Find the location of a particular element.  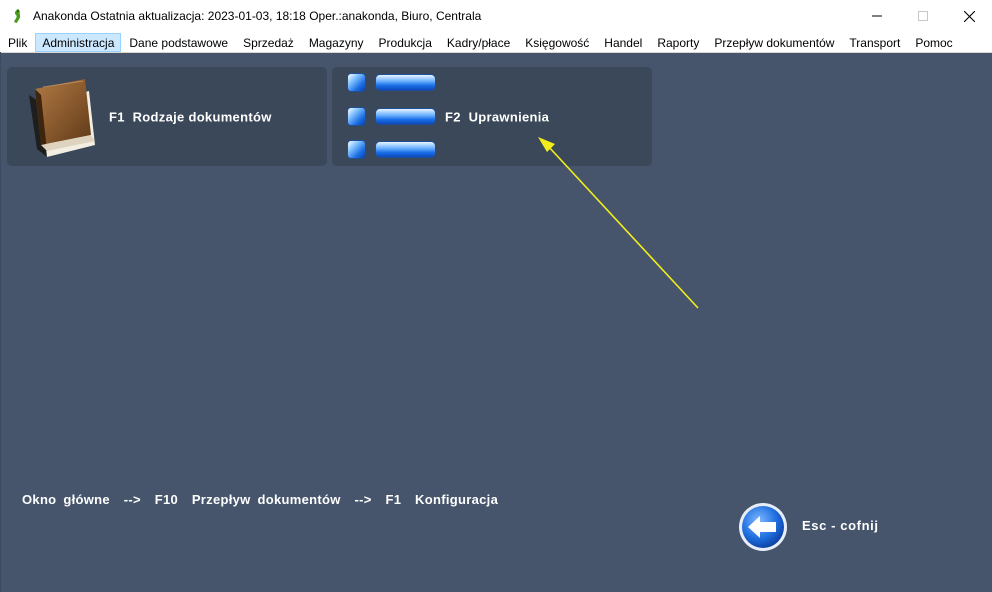

menu-item-produkcja: Produkcja is located at coordinates (405, 42).